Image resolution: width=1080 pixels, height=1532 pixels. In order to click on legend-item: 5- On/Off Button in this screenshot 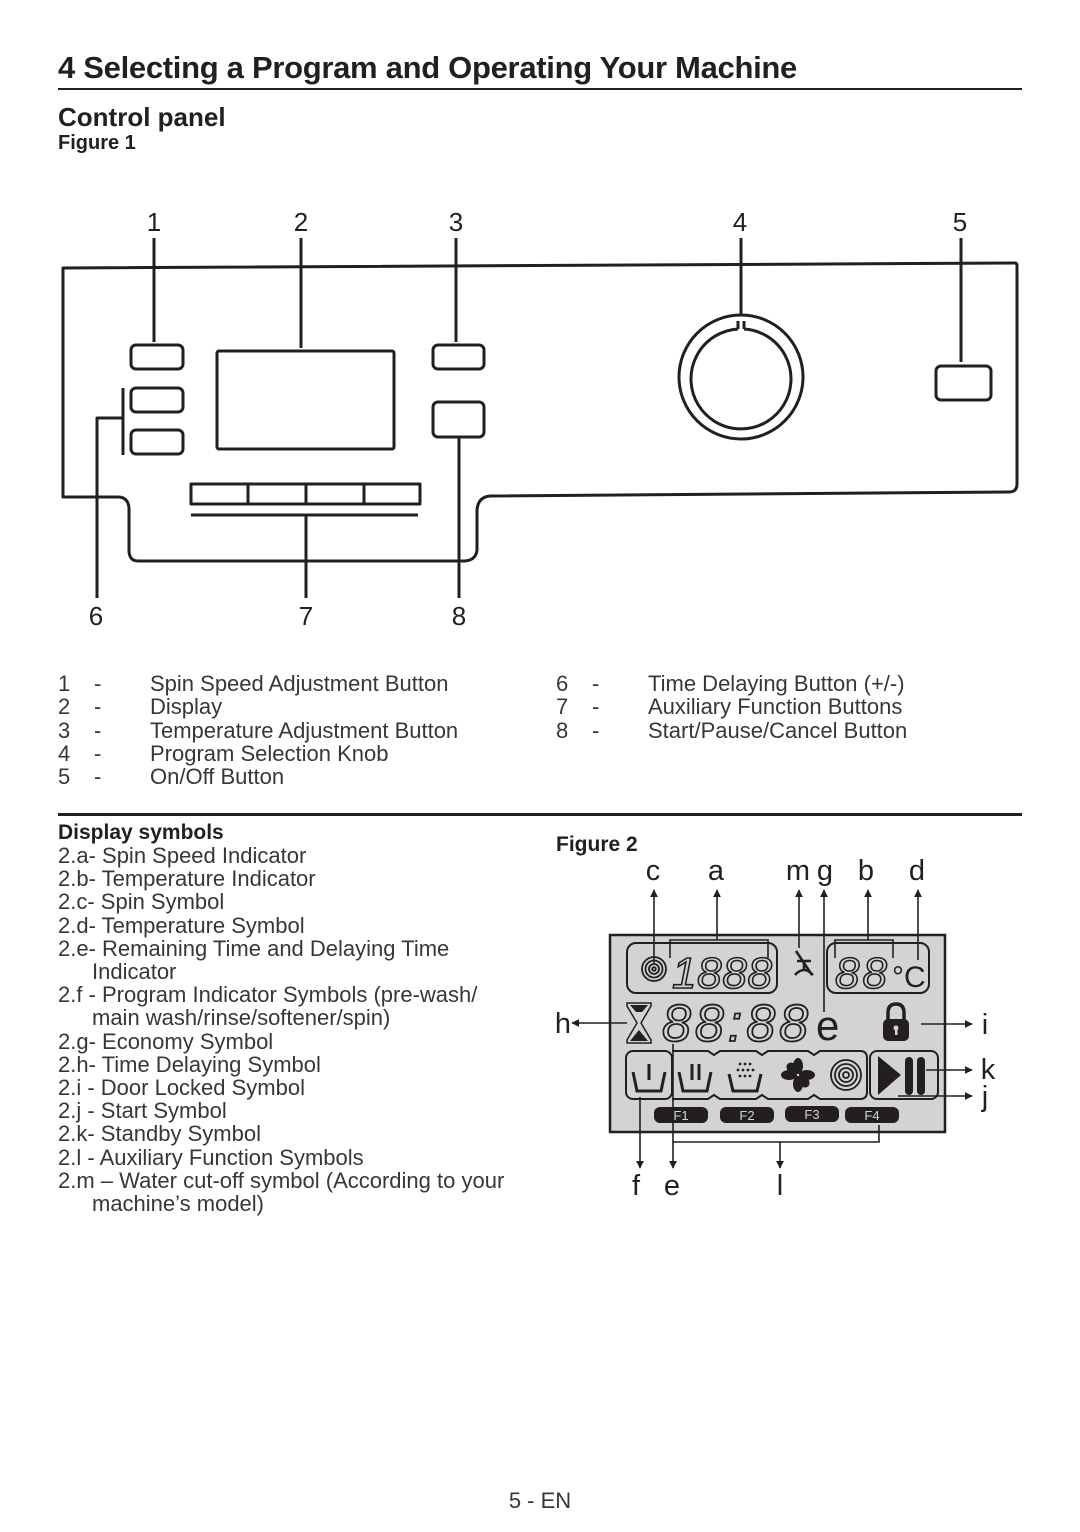, I will do `click(258, 777)`.